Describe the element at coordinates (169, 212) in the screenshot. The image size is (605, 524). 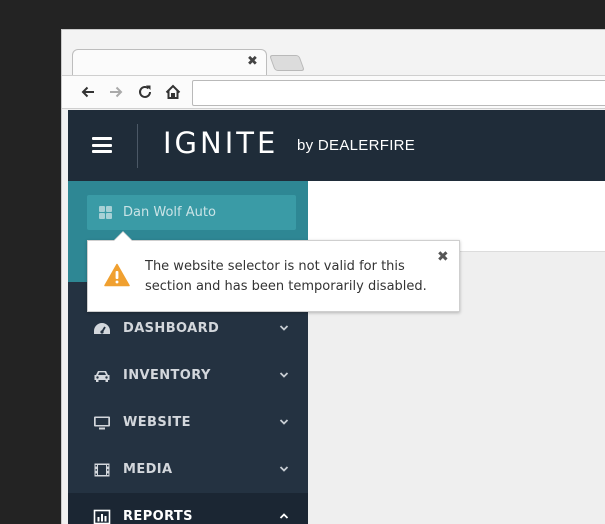
I see `website-selector-label: Dan Wolf Auto` at that location.